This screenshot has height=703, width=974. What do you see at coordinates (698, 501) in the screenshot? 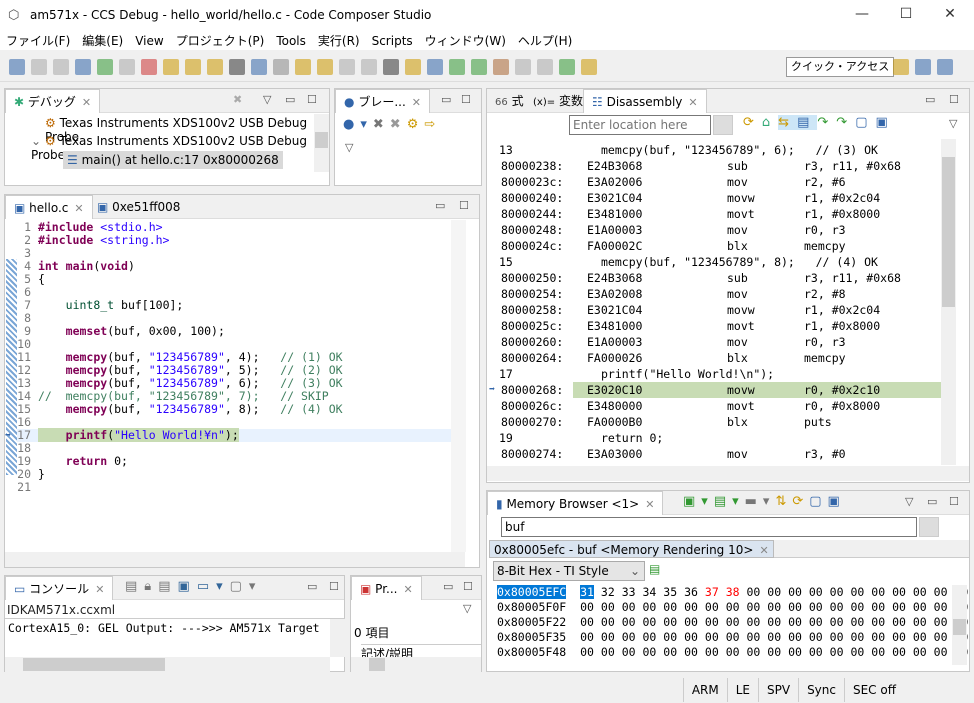
I see `chip-icon: ▣▾` at bounding box center [698, 501].